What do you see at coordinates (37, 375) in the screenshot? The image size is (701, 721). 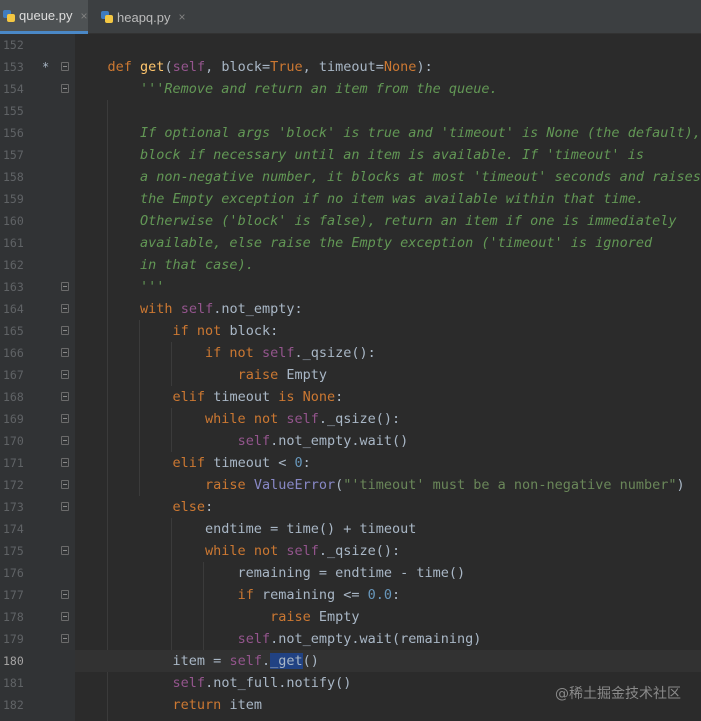 I see `gutter-line: 167` at bounding box center [37, 375].